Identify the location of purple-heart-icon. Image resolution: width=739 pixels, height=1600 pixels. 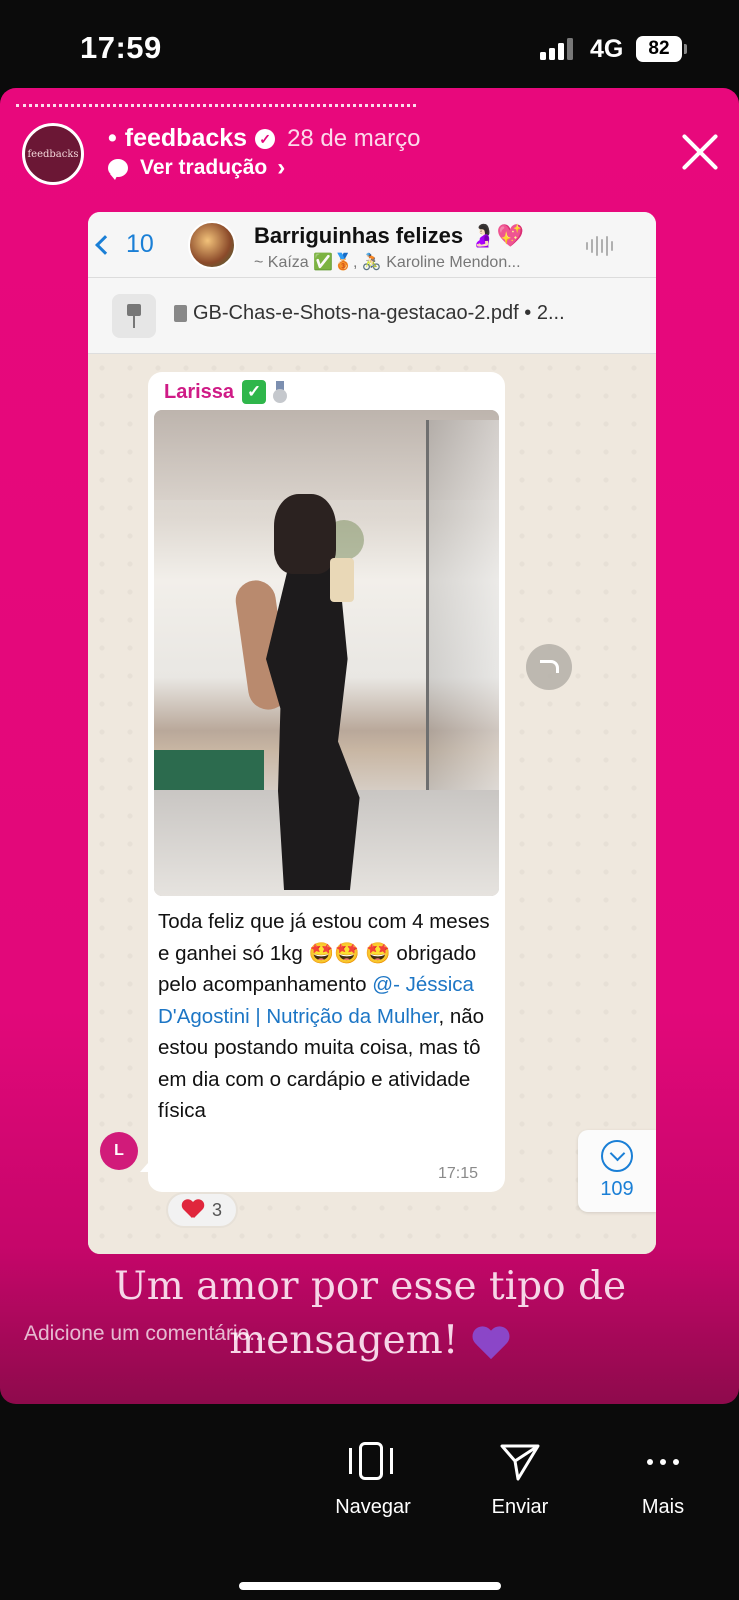
(491, 1343).